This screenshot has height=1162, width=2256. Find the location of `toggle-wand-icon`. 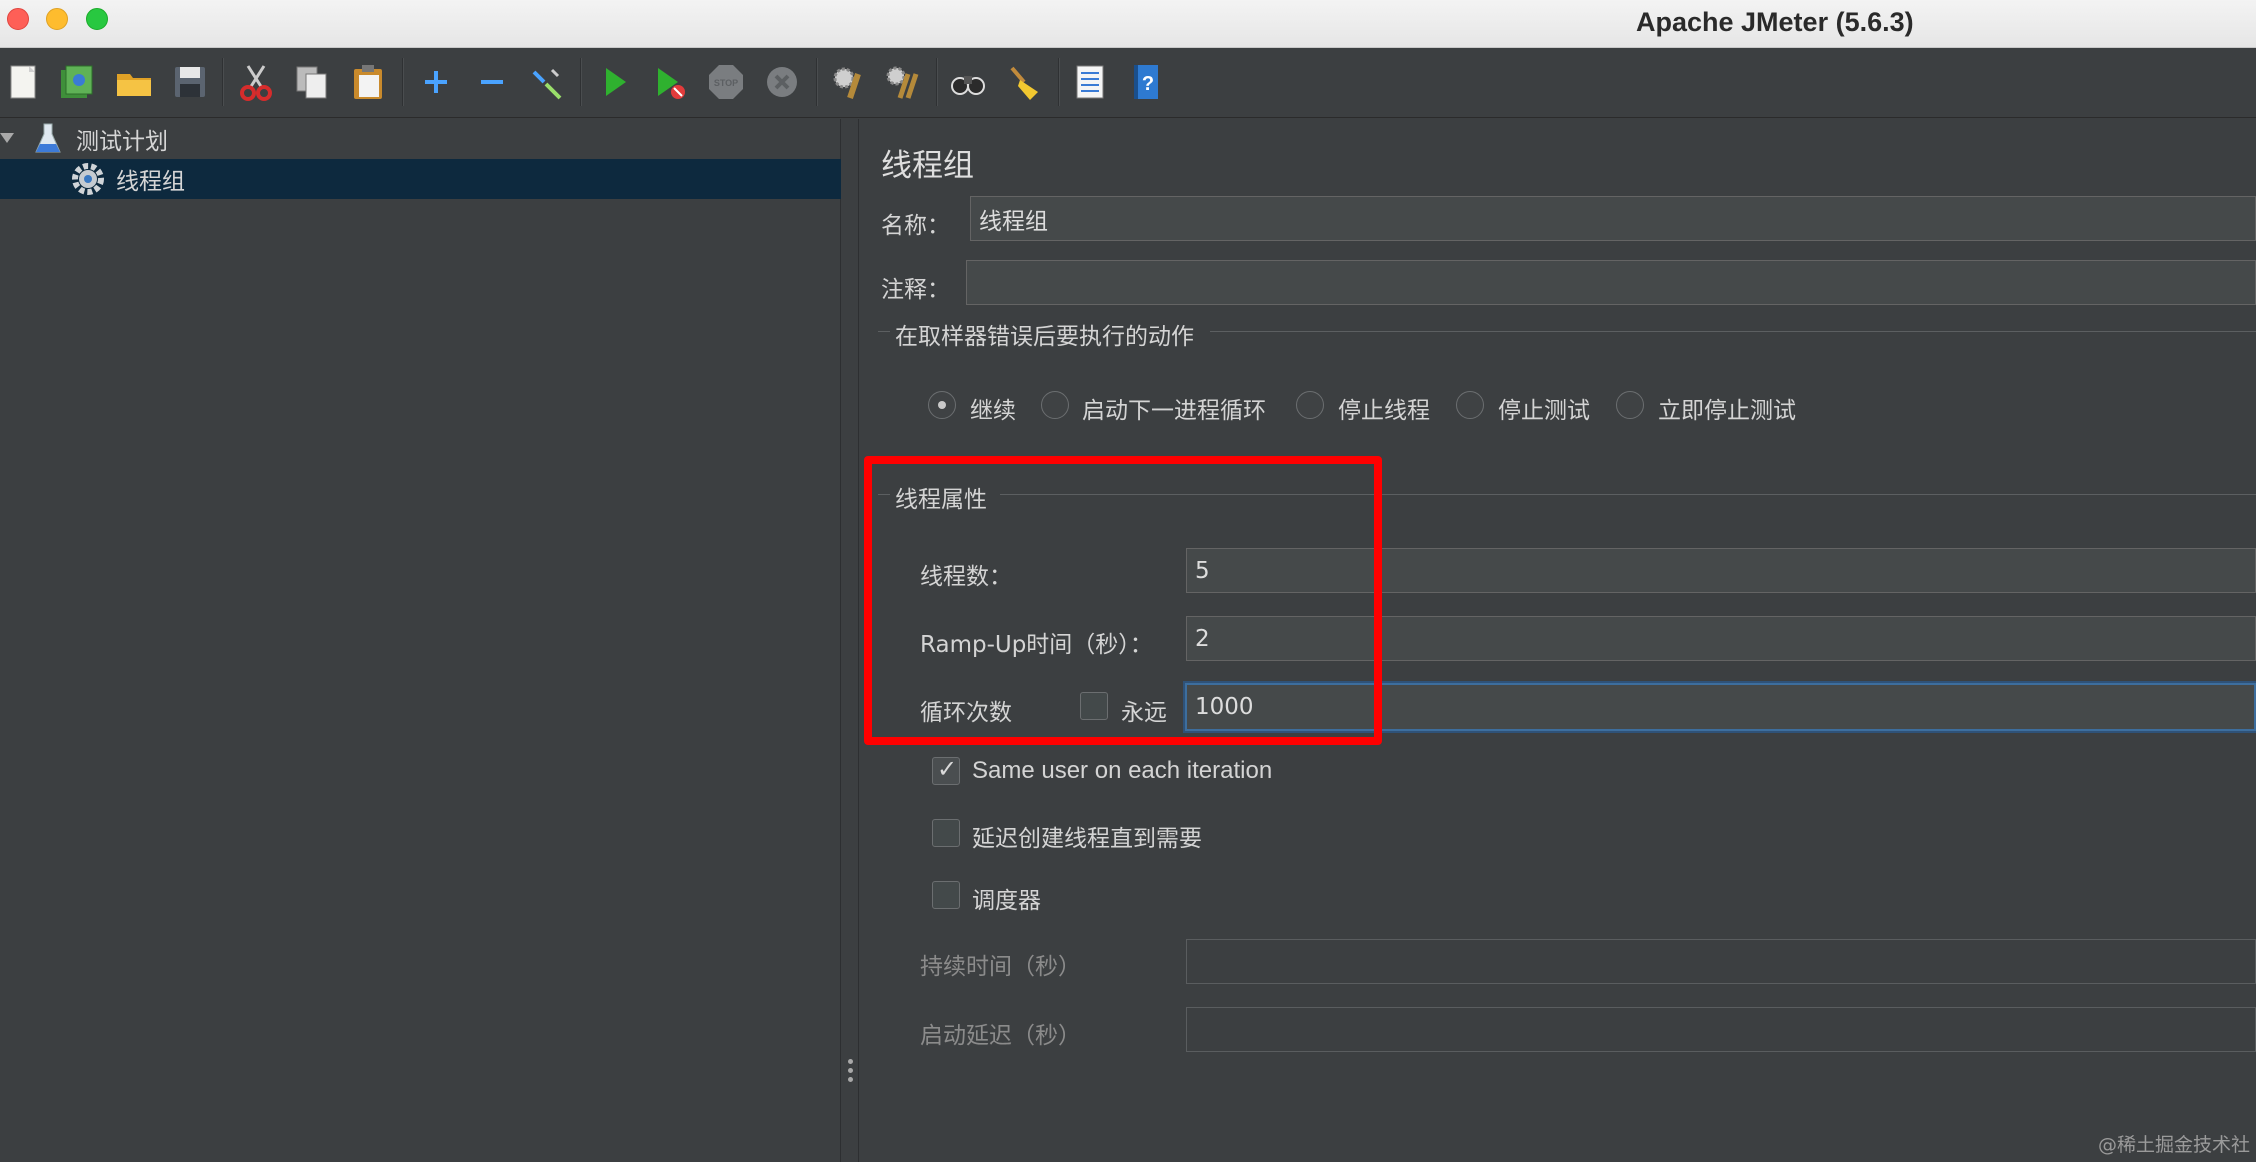

toggle-wand-icon is located at coordinates (546, 82).